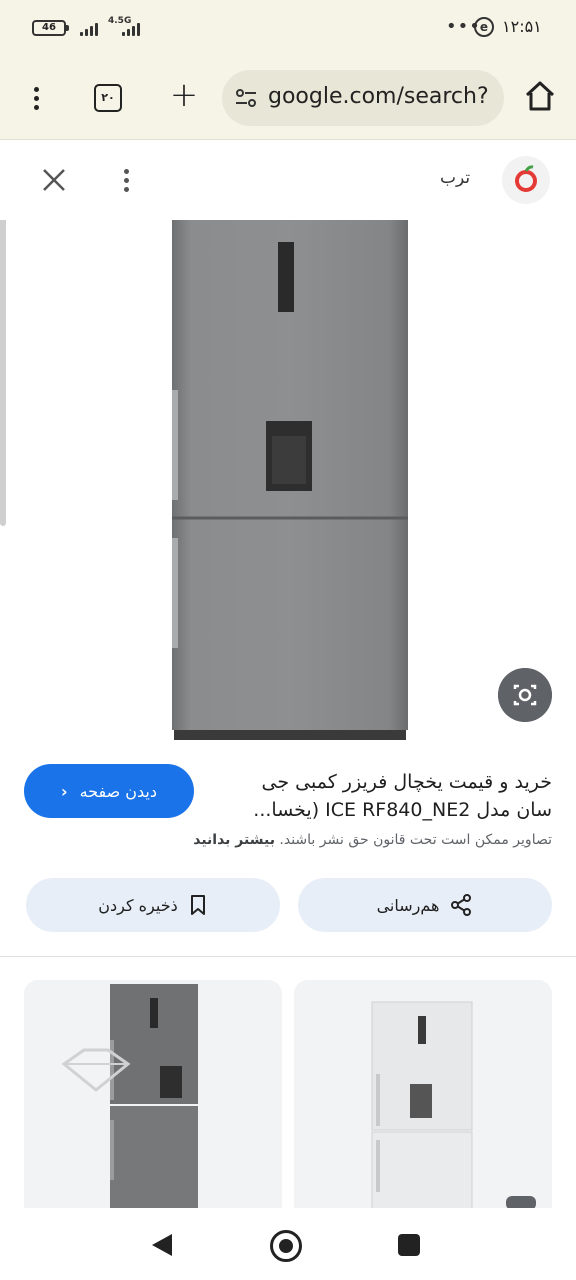  What do you see at coordinates (384, 96) in the screenshot?
I see `url-text: google.com/search?` at bounding box center [384, 96].